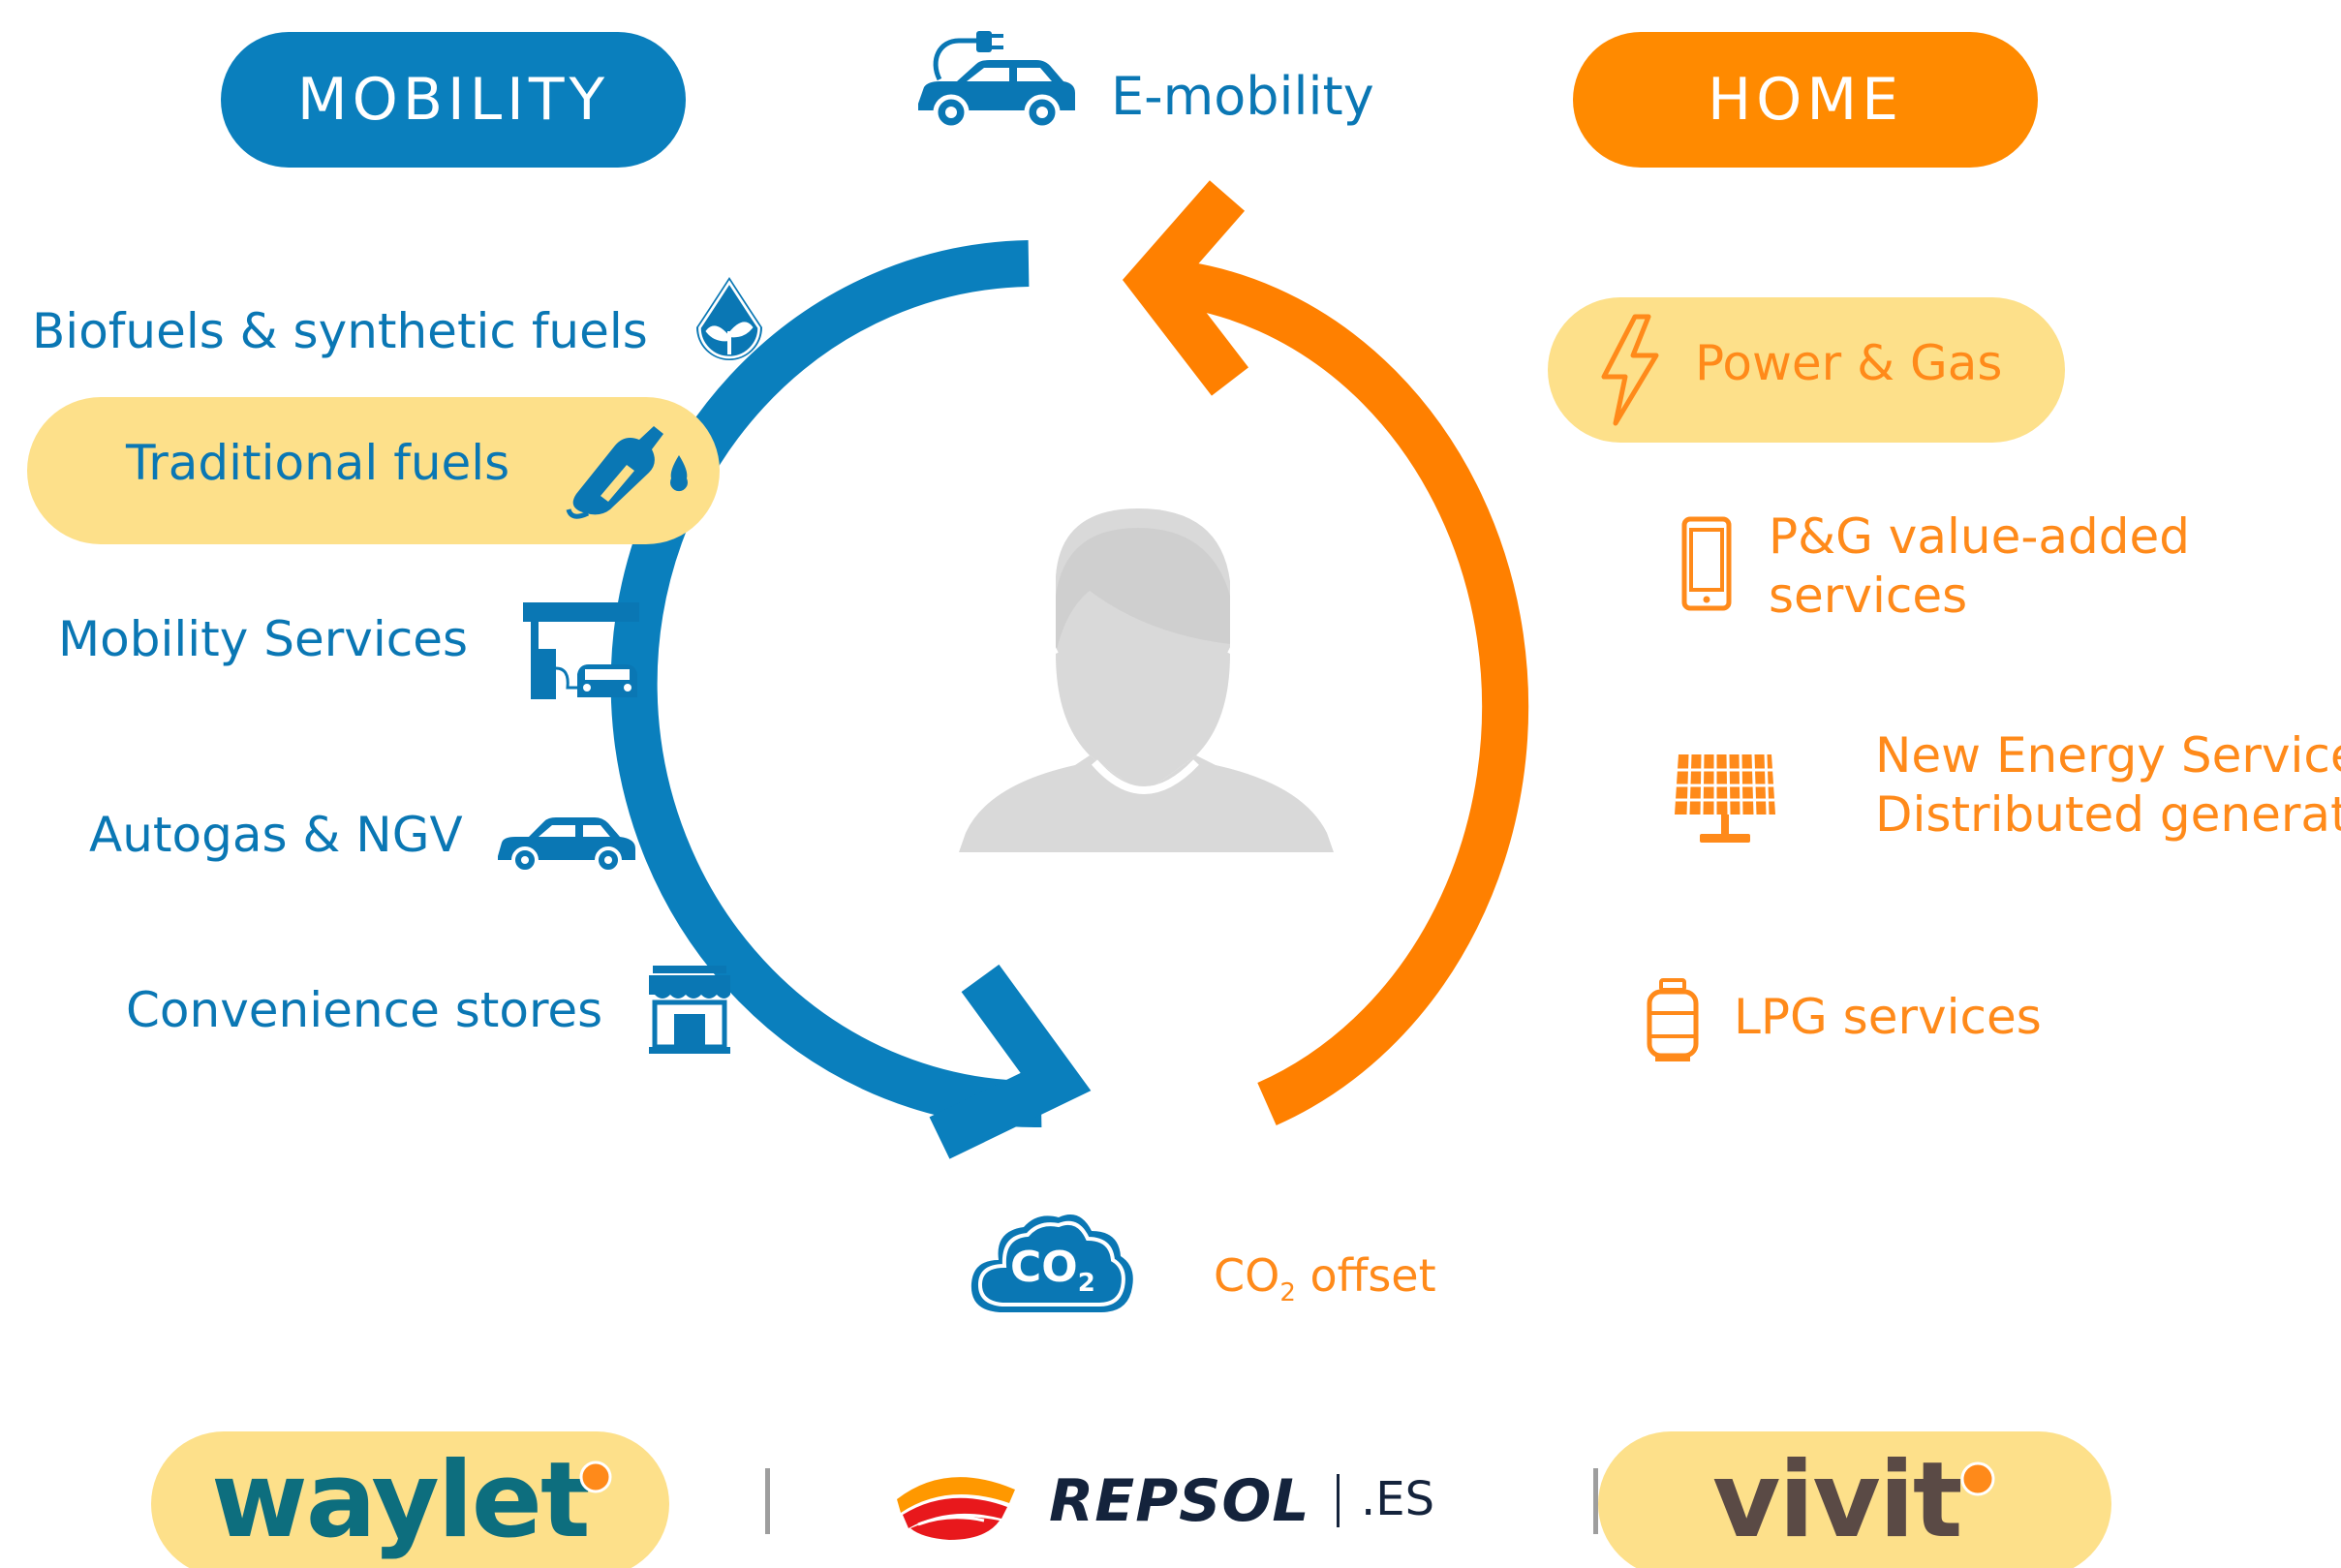 Image resolution: width=2341 pixels, height=1568 pixels. I want to click on repsol-wordmark: REPSOL, so click(1179, 1501).